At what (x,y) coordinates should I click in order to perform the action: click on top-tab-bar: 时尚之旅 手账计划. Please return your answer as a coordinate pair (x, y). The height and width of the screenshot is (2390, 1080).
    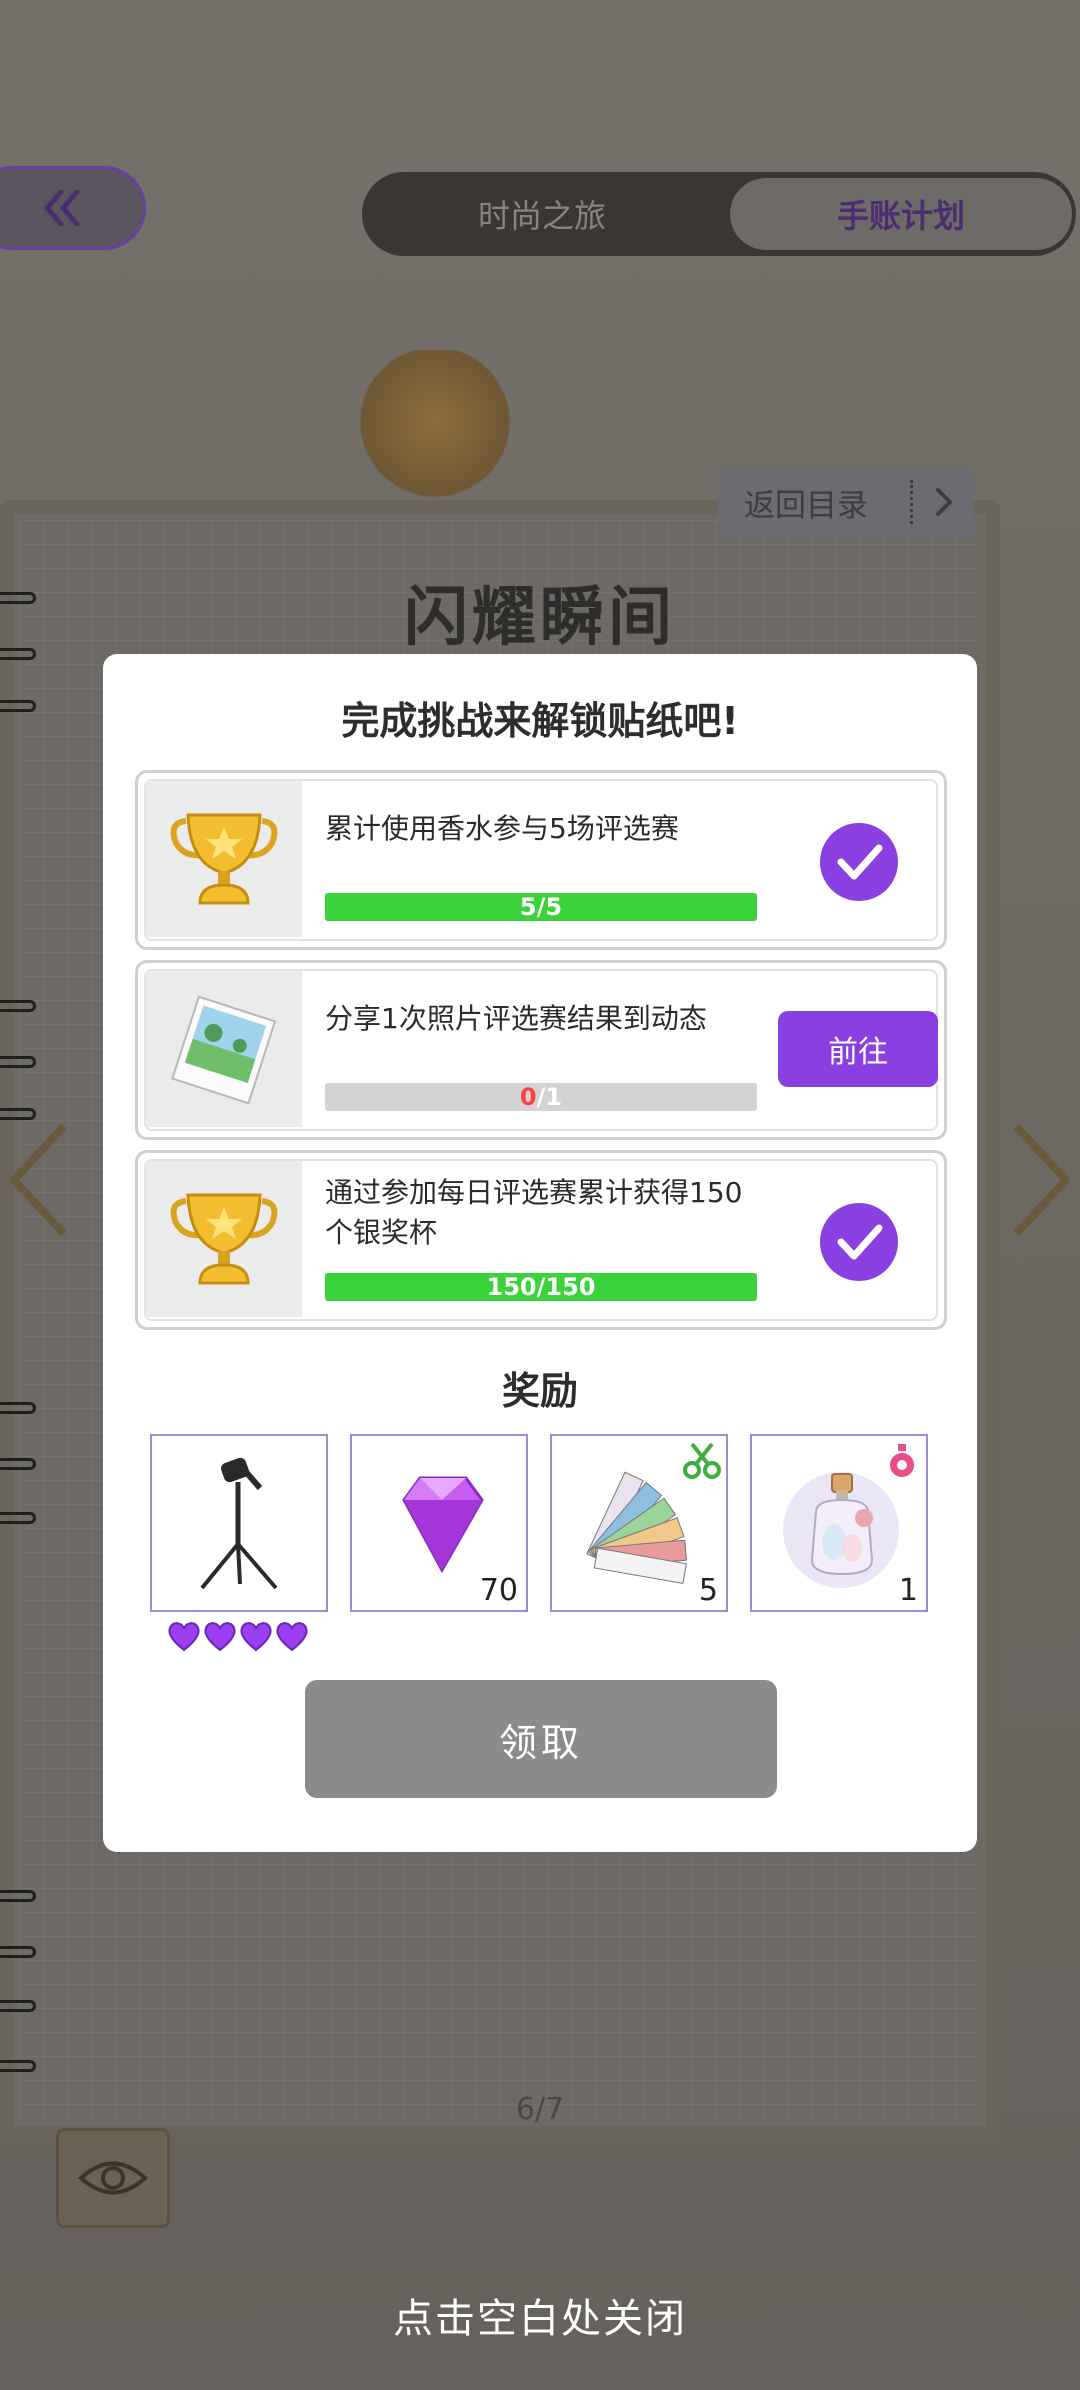
    Looking at the image, I should click on (719, 214).